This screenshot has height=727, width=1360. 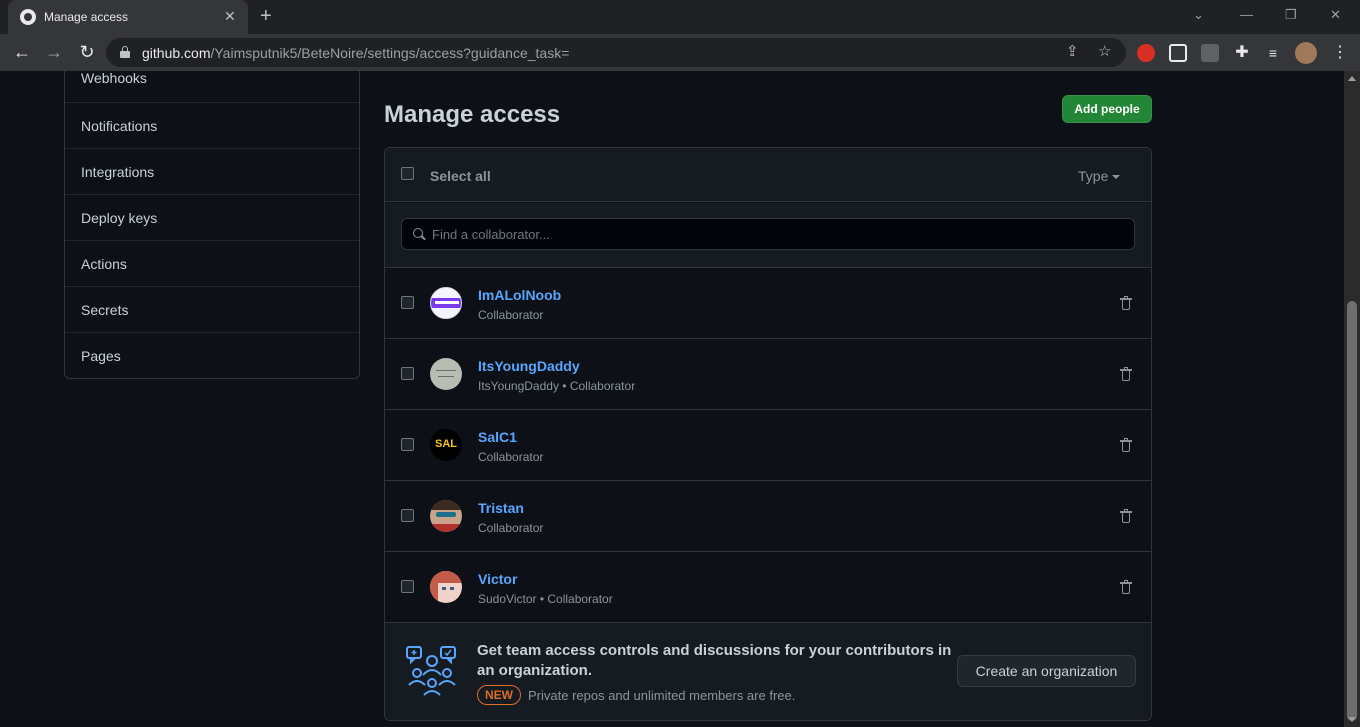 I want to click on member-name: ItsYoungDaddy, so click(x=529, y=366).